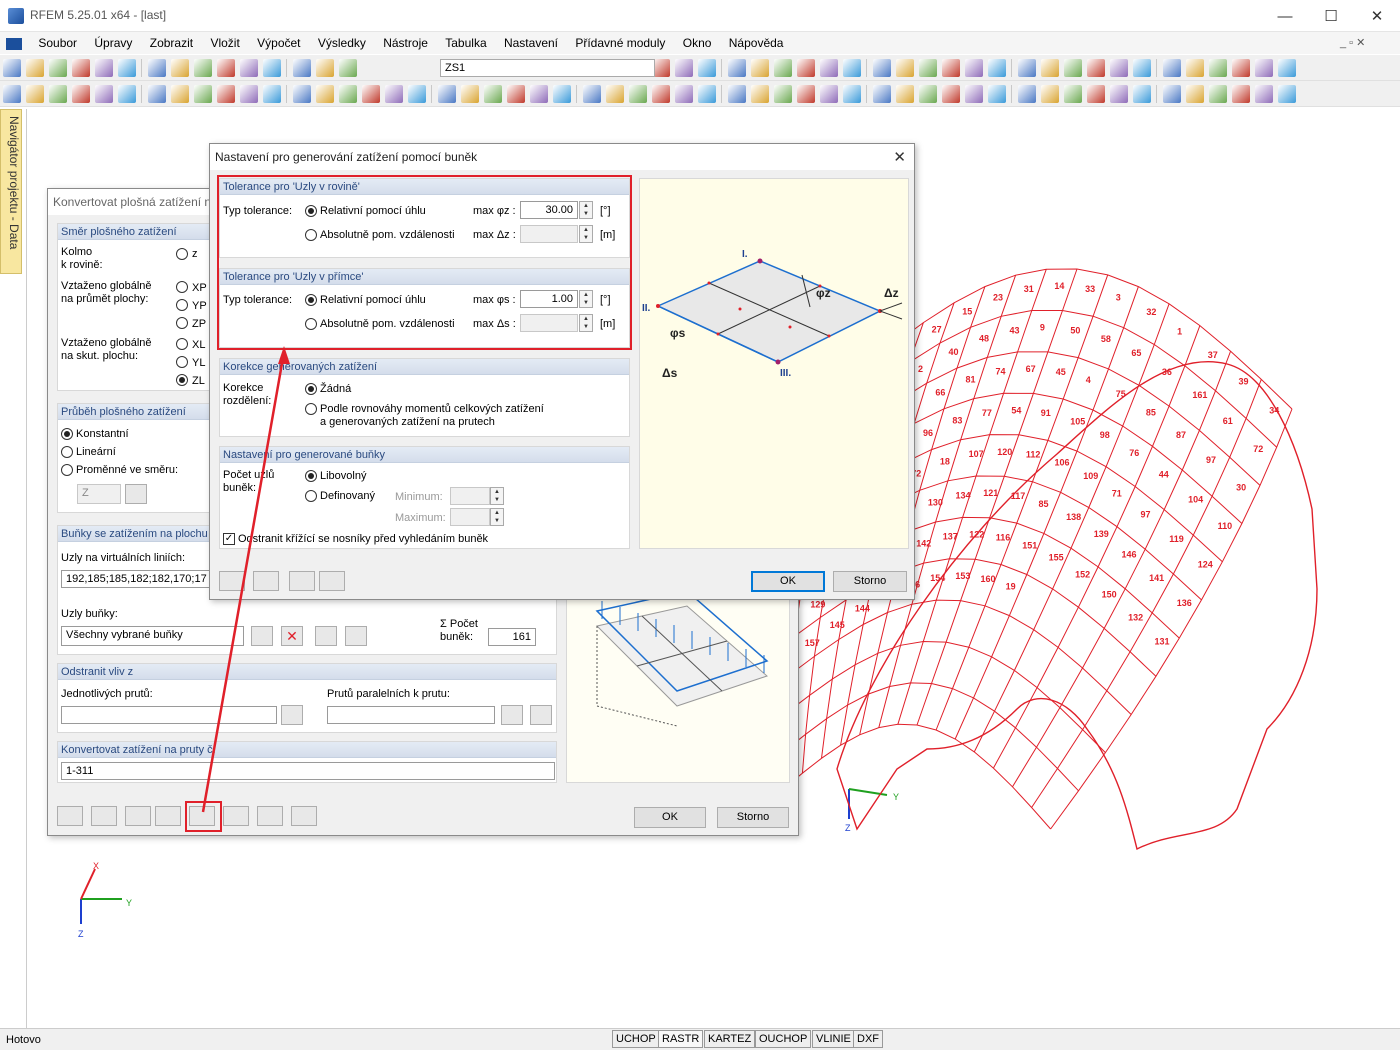 This screenshot has height=1050, width=1400. I want to click on cell-help-button, so click(232, 581).